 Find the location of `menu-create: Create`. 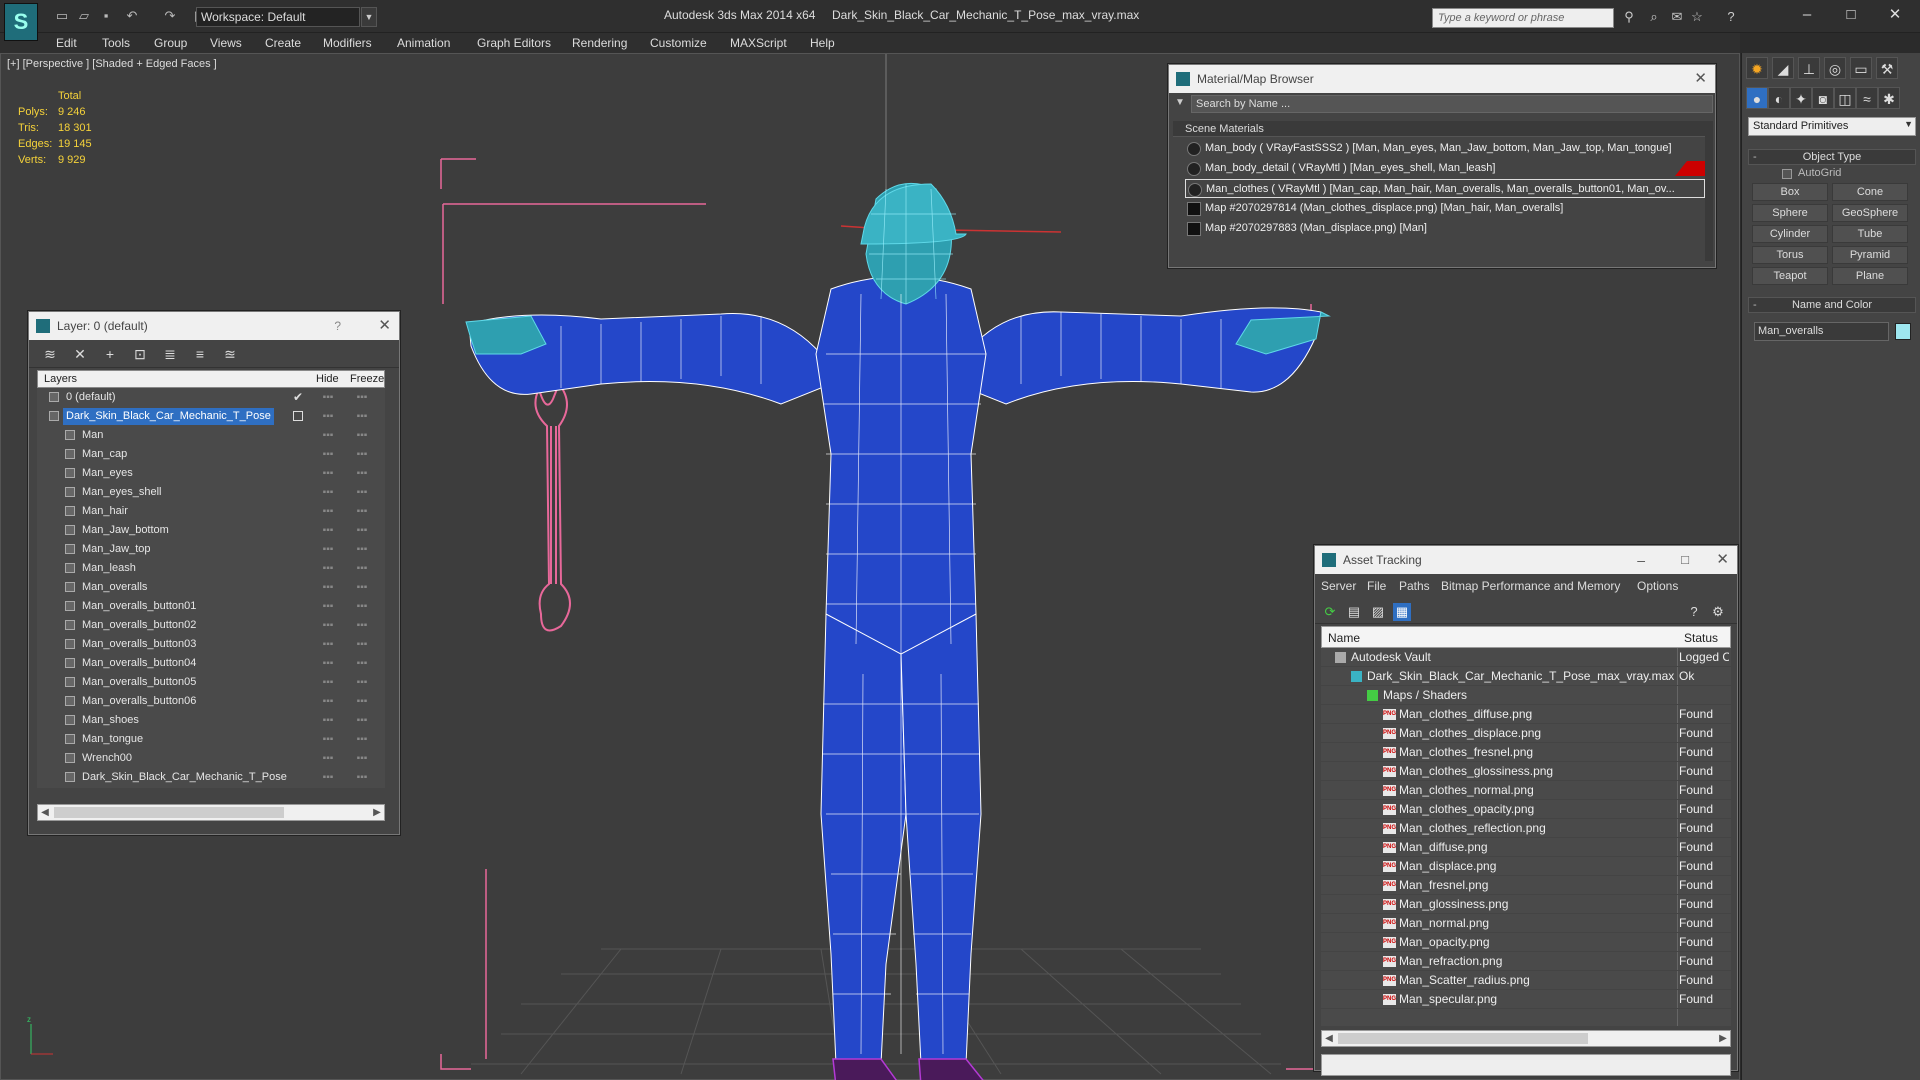

menu-create: Create is located at coordinates (283, 43).